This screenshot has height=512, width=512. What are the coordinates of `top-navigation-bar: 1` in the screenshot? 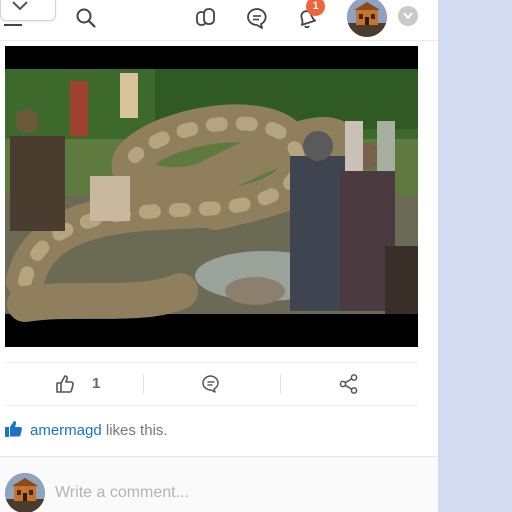 It's located at (219, 20).